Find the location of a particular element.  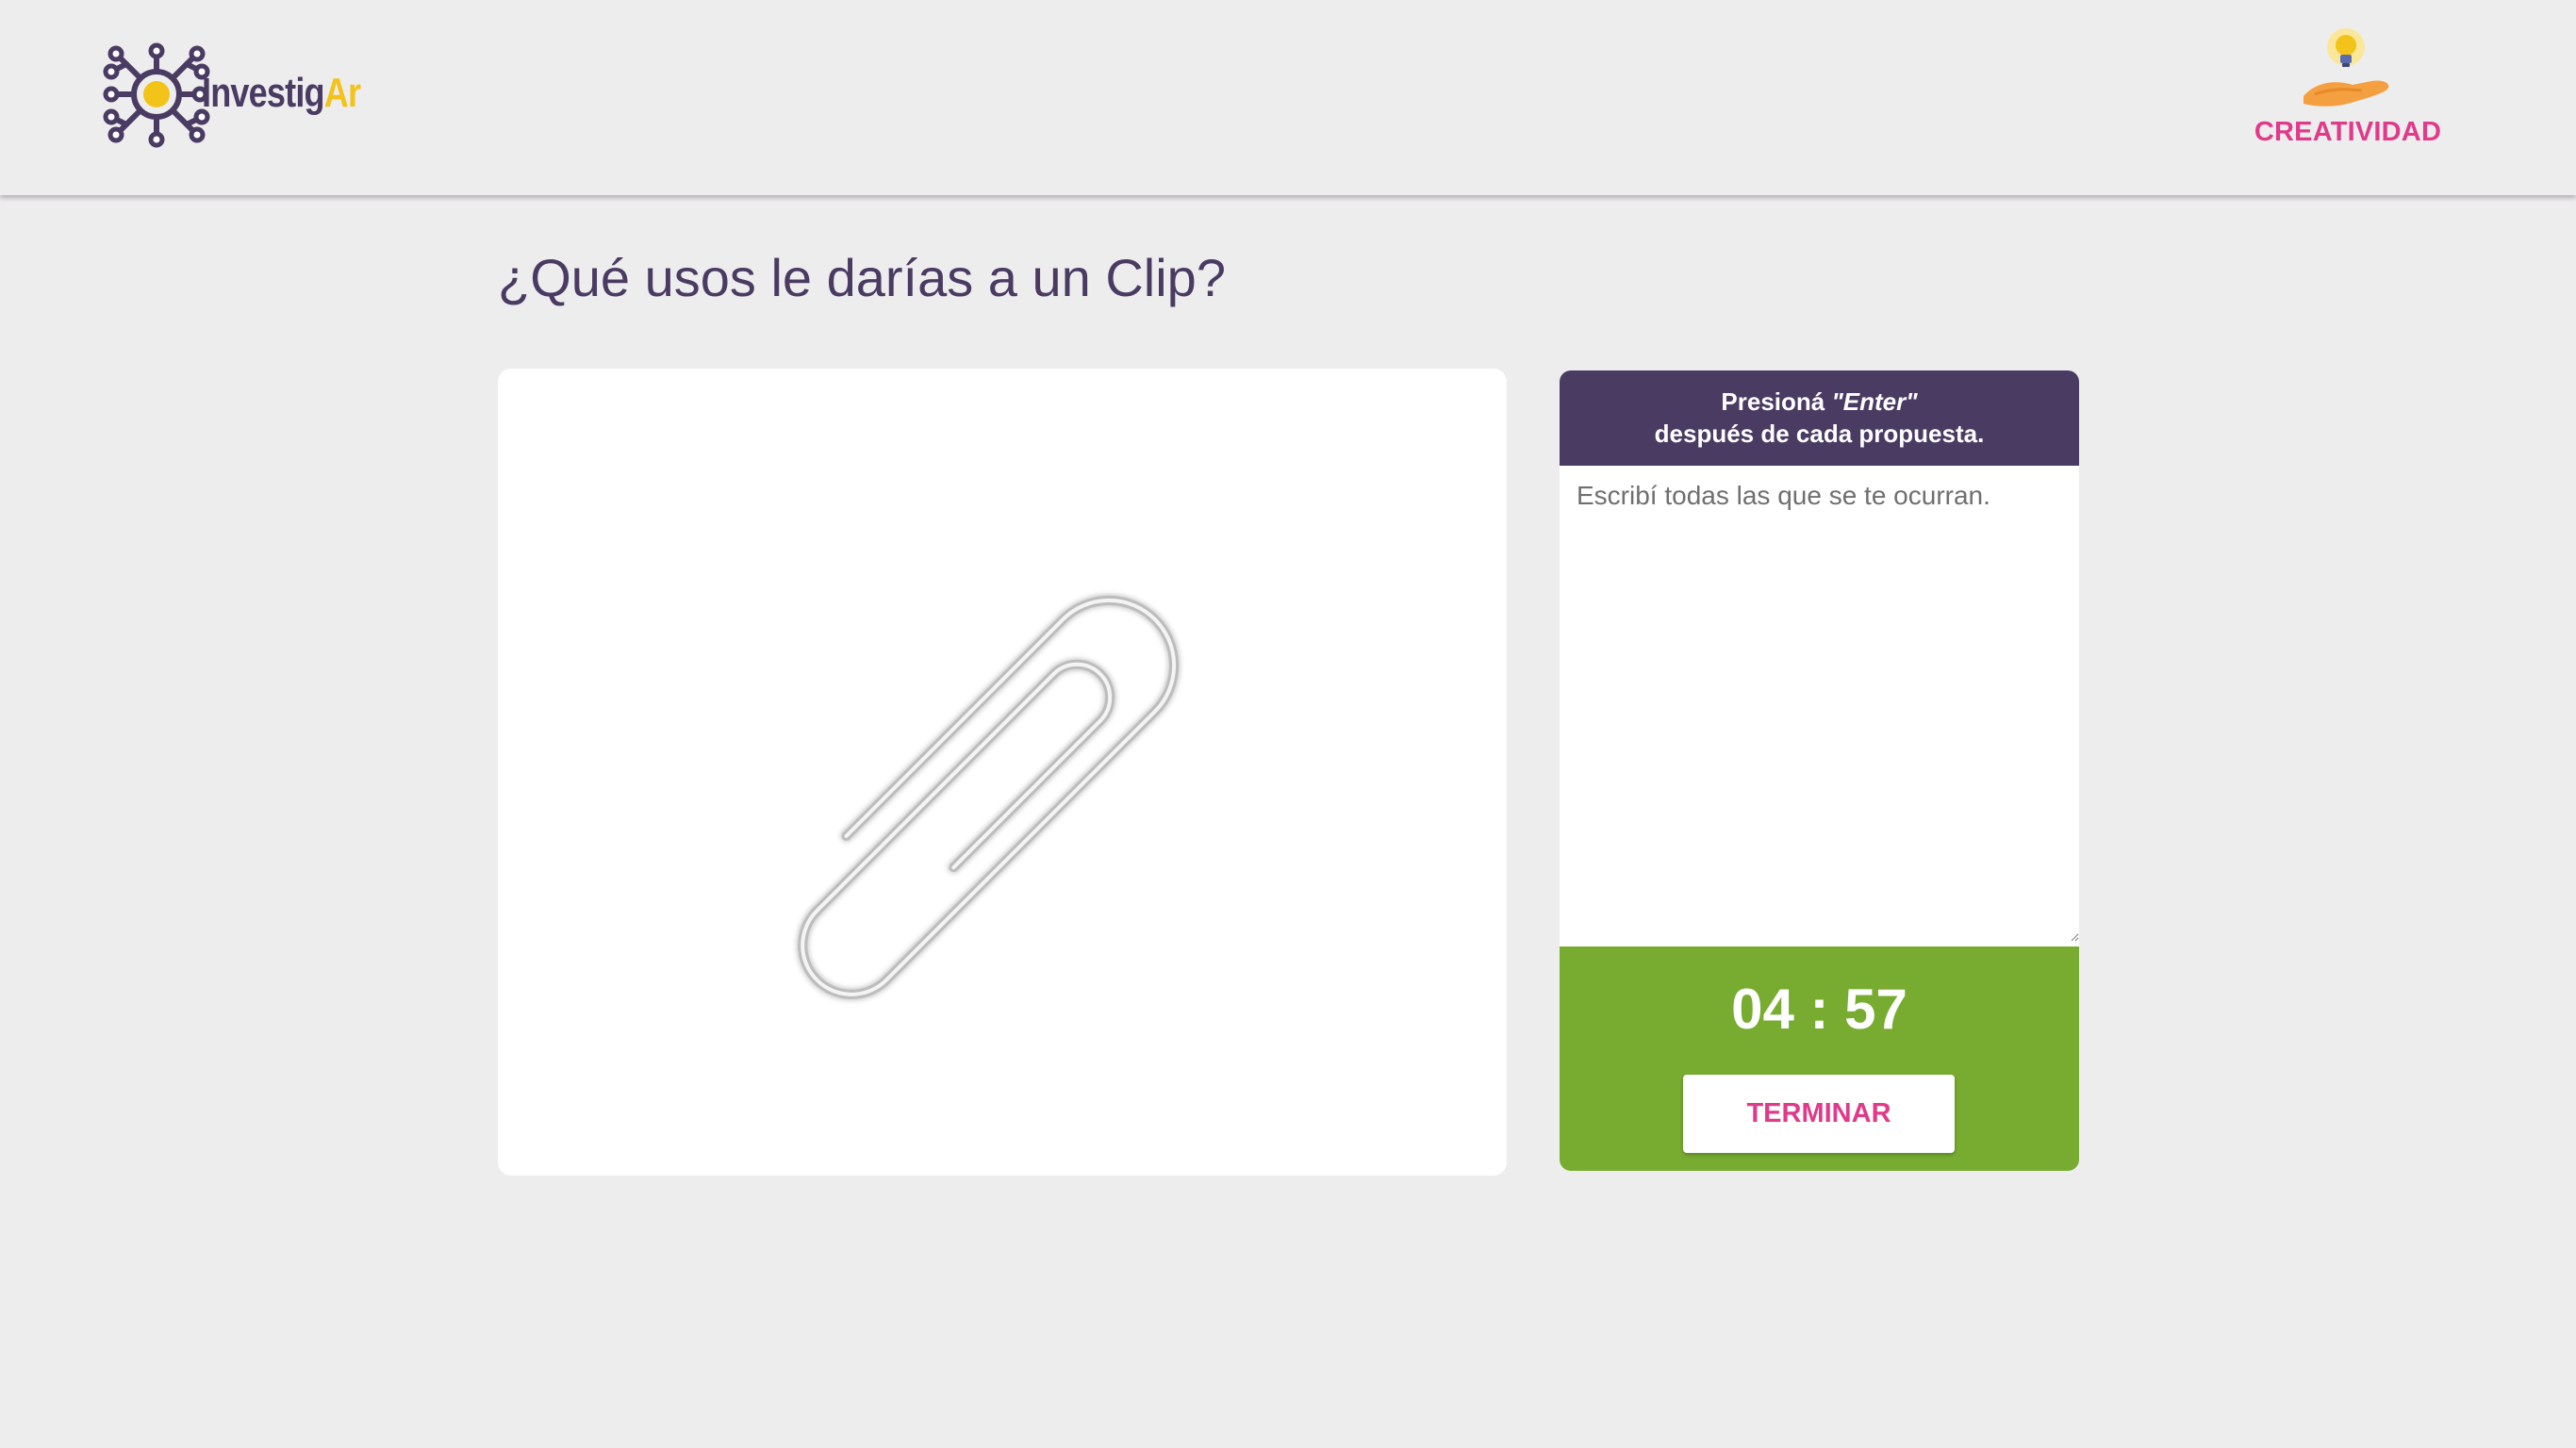

top-bar: InvestigAr CREATIVIDAD is located at coordinates (1288, 97).